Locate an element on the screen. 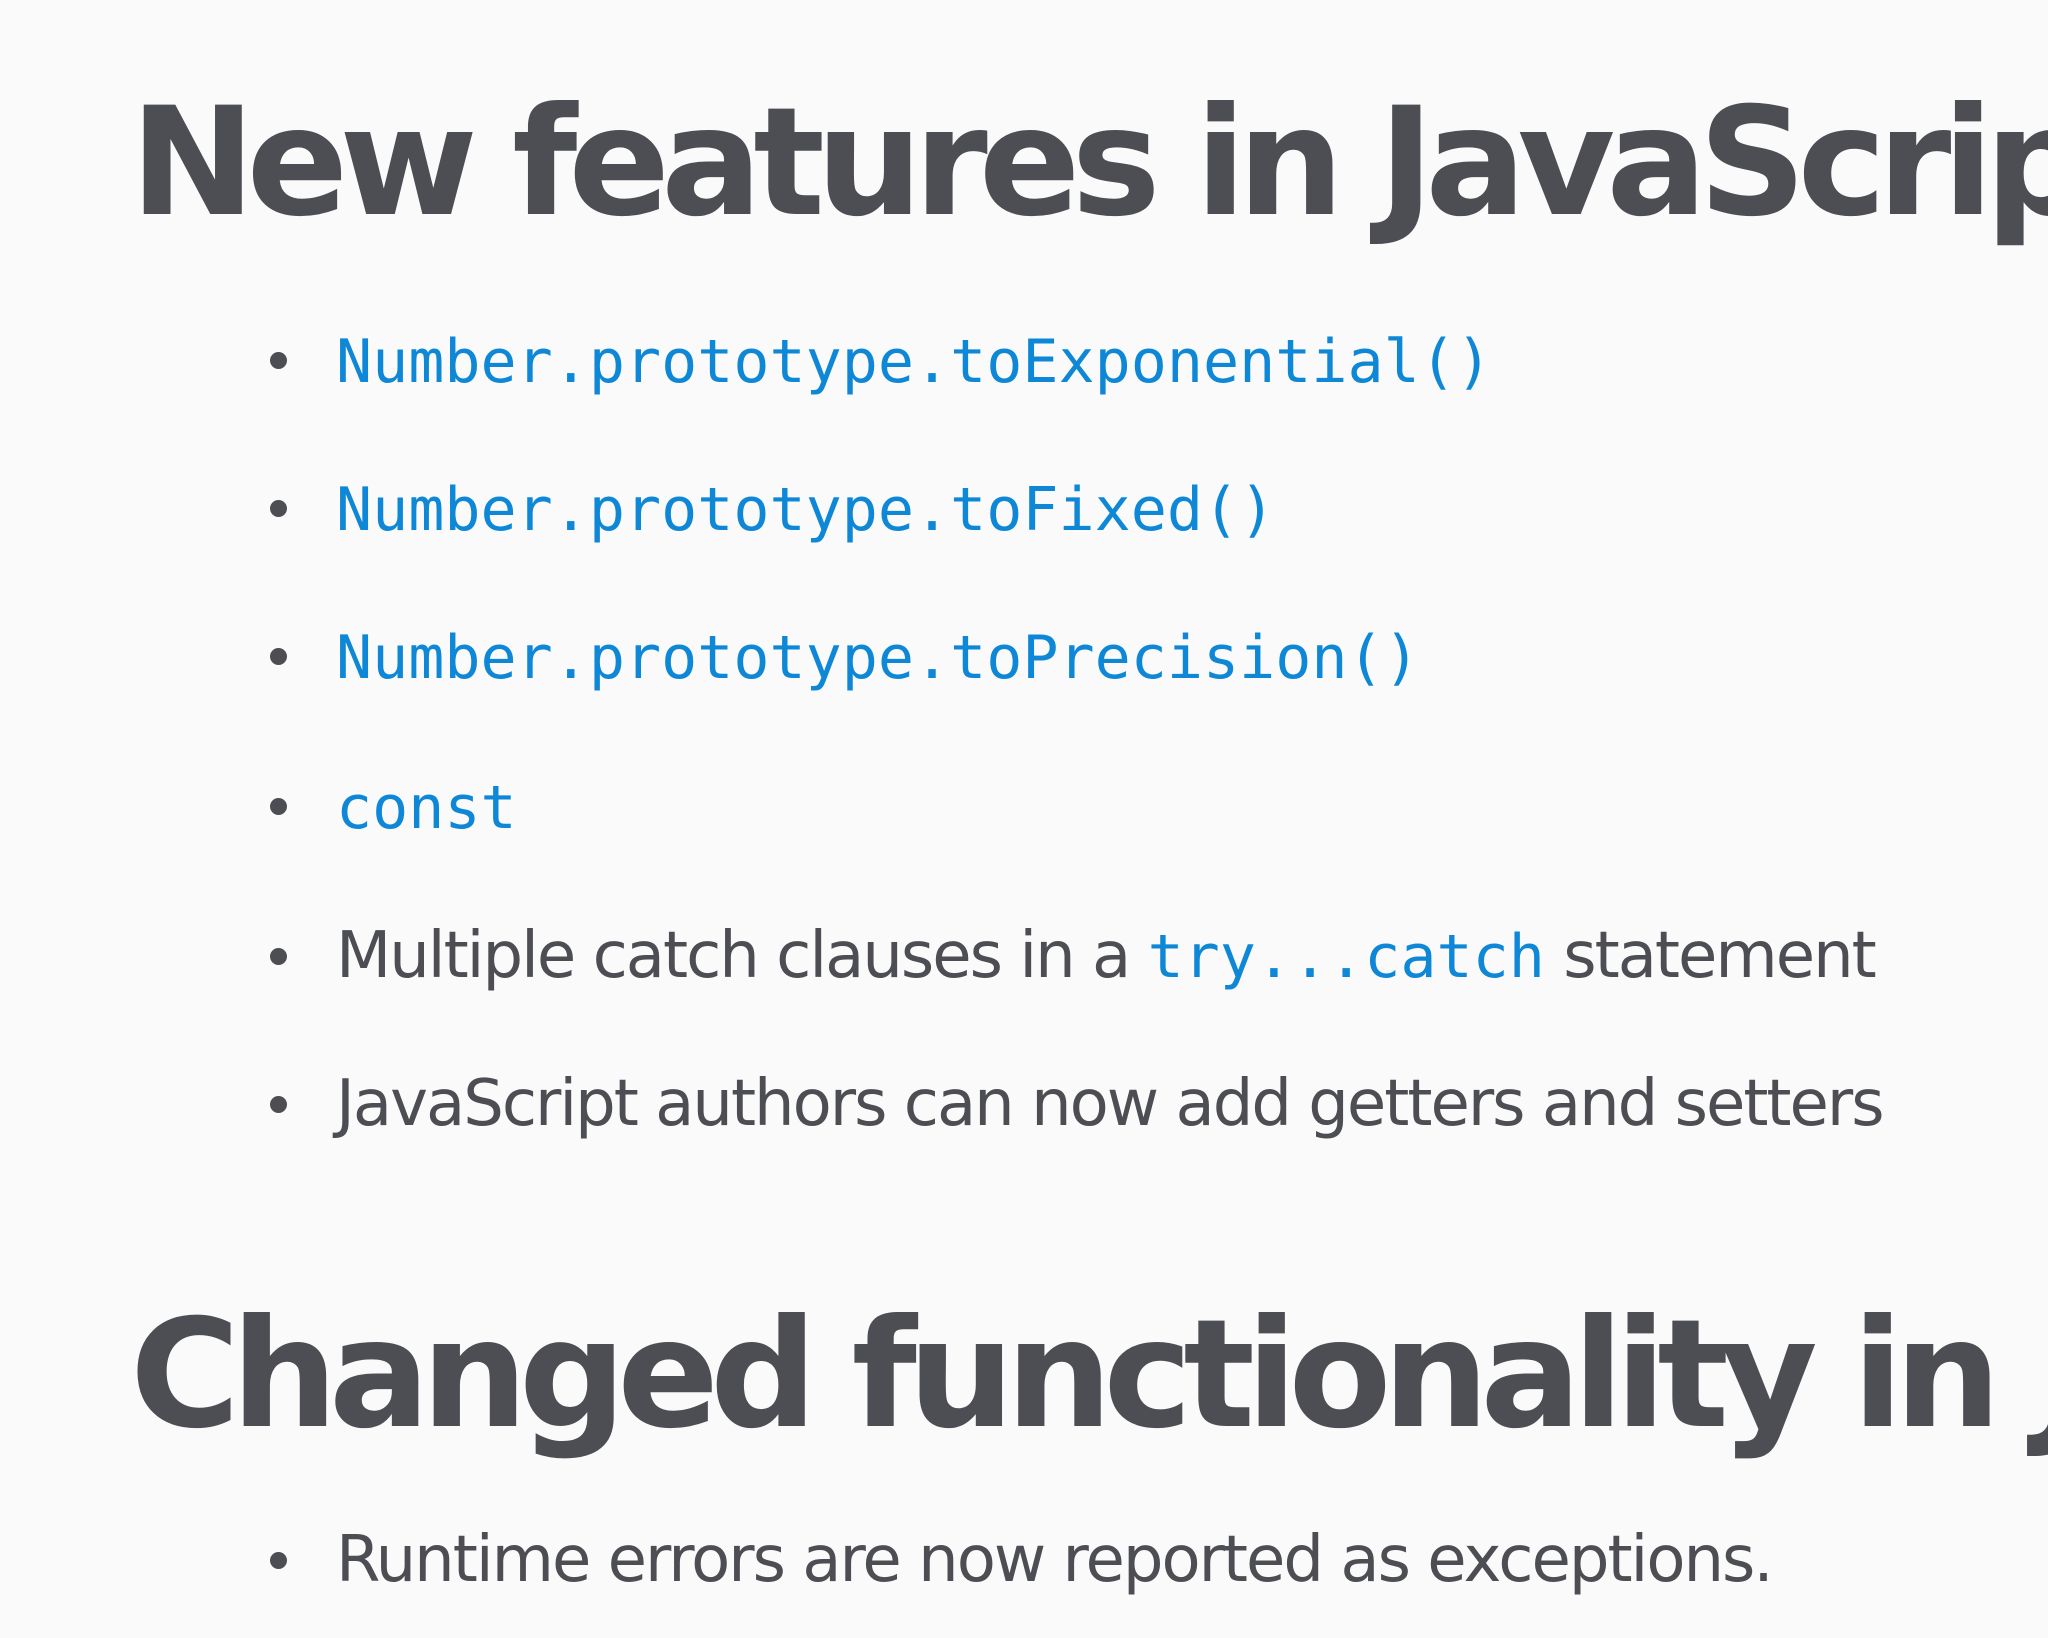  link-to-precision: Number.prototype.toPrecision() is located at coordinates (878, 658).